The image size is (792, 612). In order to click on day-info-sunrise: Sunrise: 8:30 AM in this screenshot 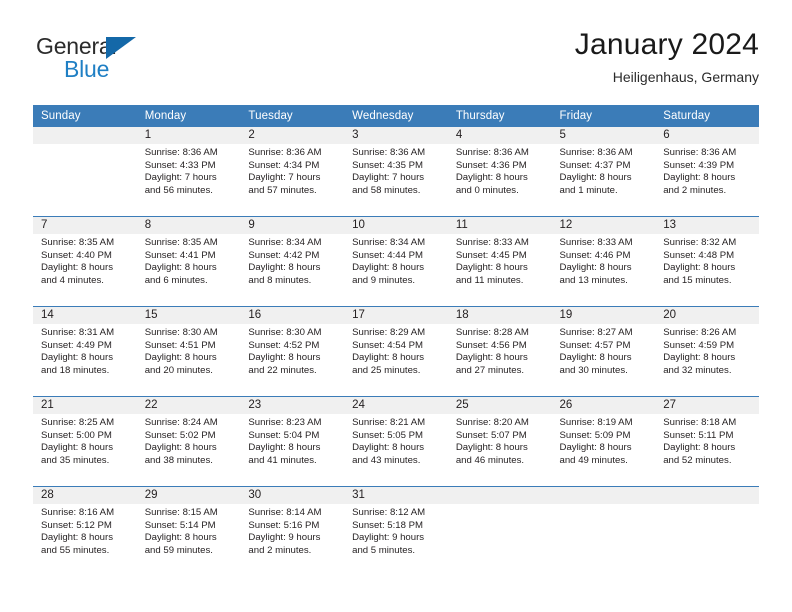, I will do `click(181, 332)`.